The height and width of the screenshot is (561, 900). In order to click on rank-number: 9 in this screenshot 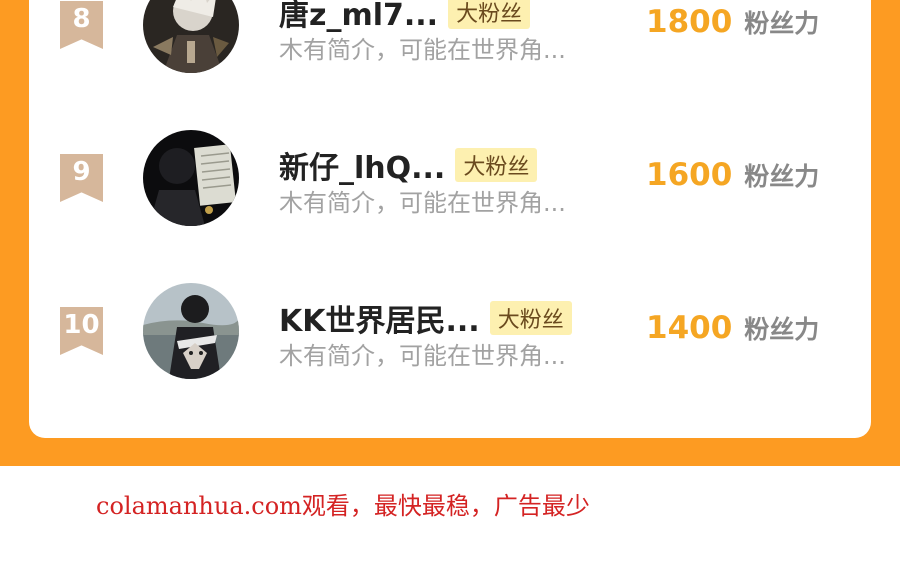, I will do `click(81, 172)`.